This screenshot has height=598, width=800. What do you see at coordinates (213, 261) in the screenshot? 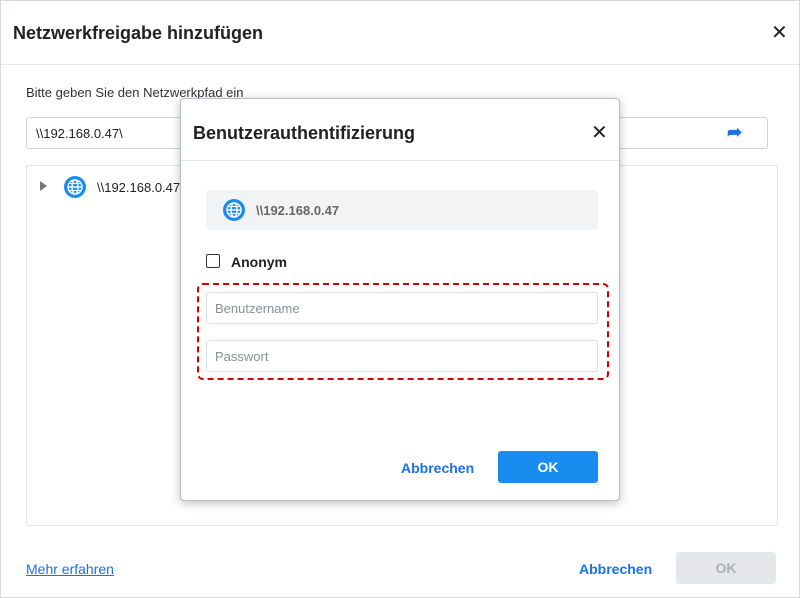
I see `anonymous-checkbox` at bounding box center [213, 261].